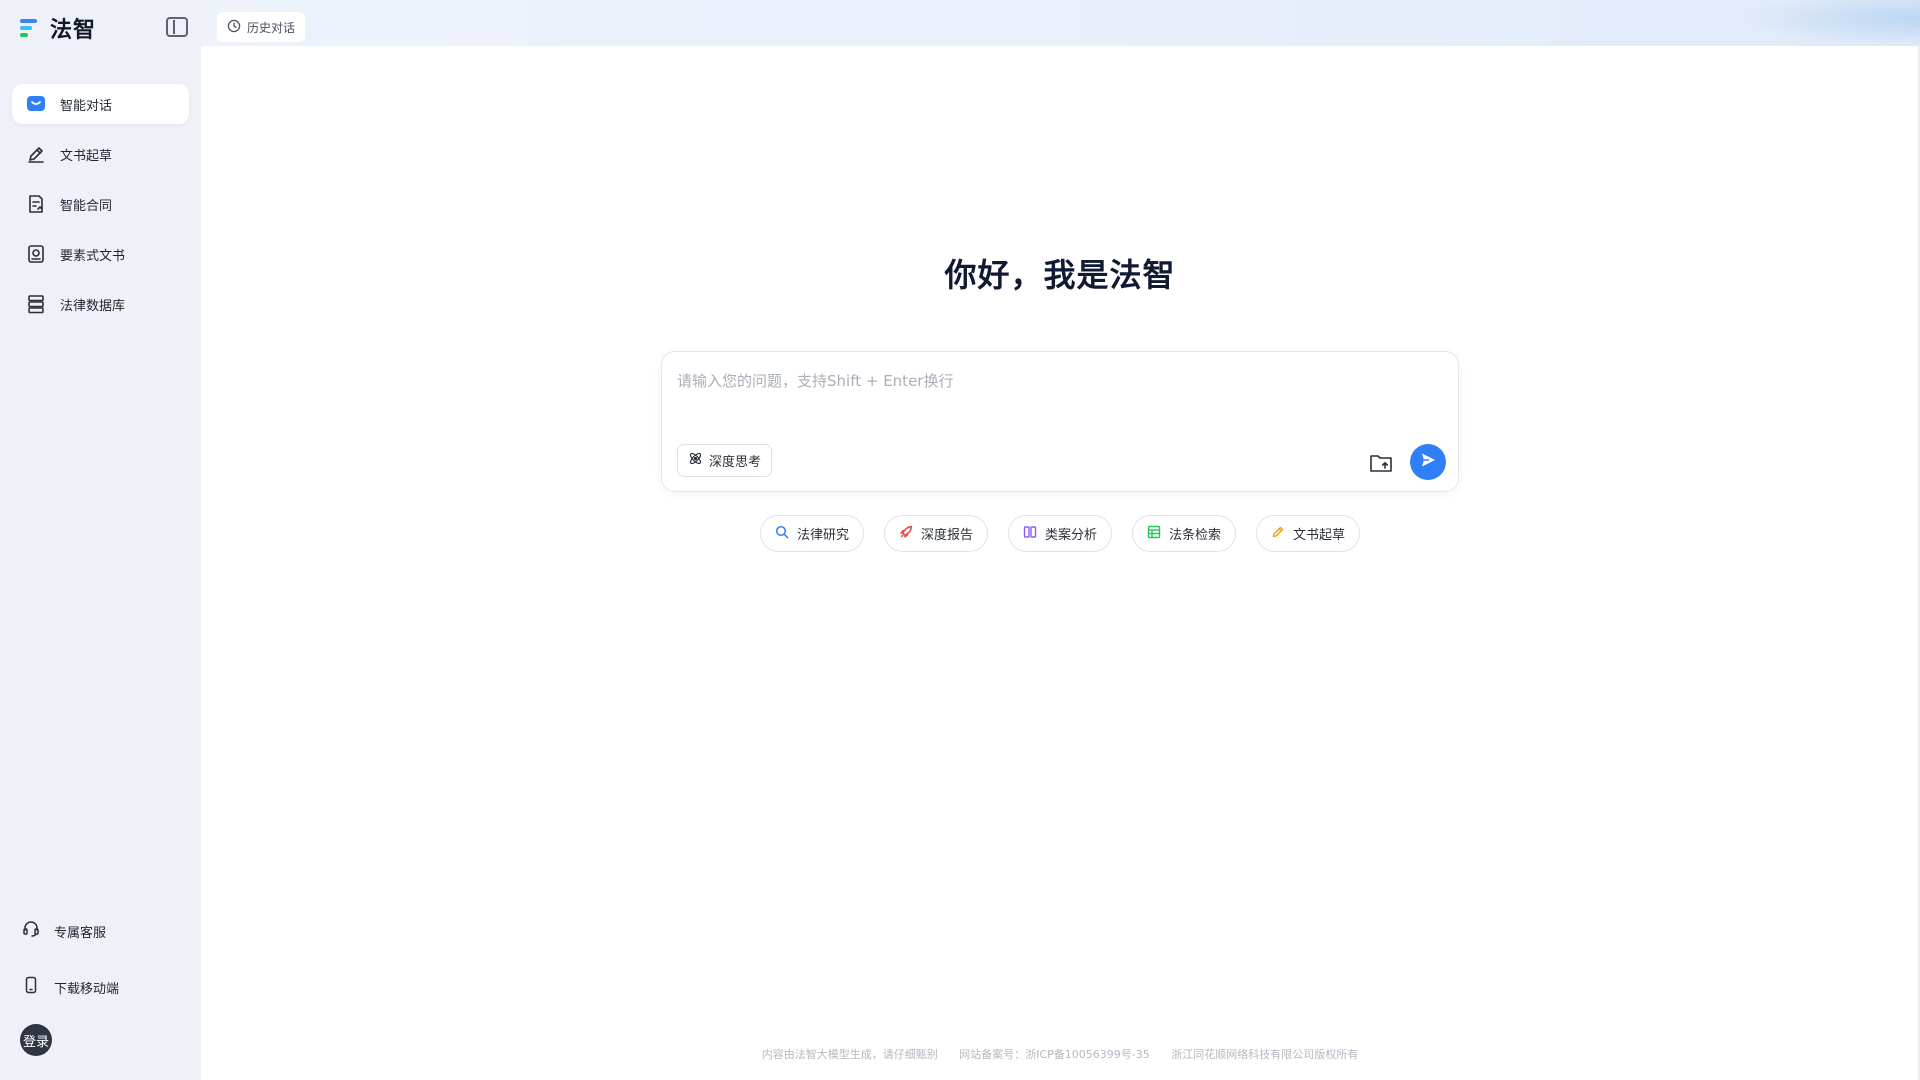  I want to click on sidebar-item-smart-chat: 智能对话, so click(100, 104).